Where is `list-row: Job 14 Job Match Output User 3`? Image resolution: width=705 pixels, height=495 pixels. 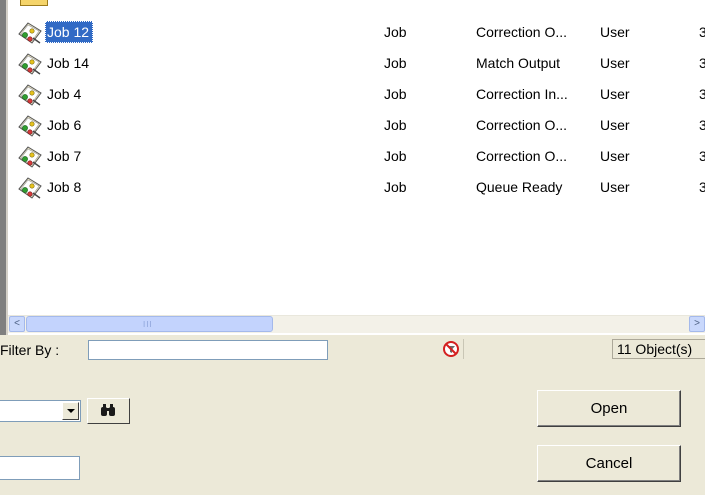 list-row: Job 14 Job Match Output User 3 is located at coordinates (352, 64).